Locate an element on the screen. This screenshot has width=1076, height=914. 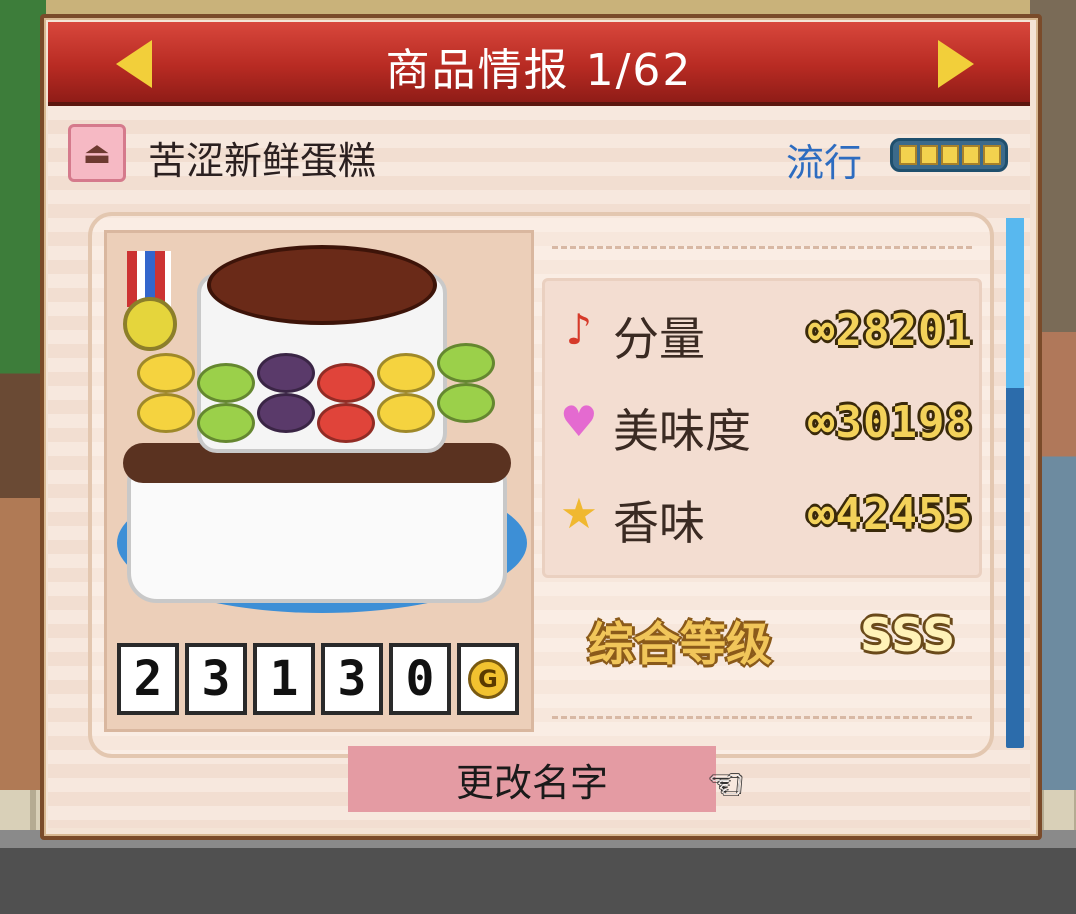
rename-button: 更改名字 is located at coordinates (532, 779).